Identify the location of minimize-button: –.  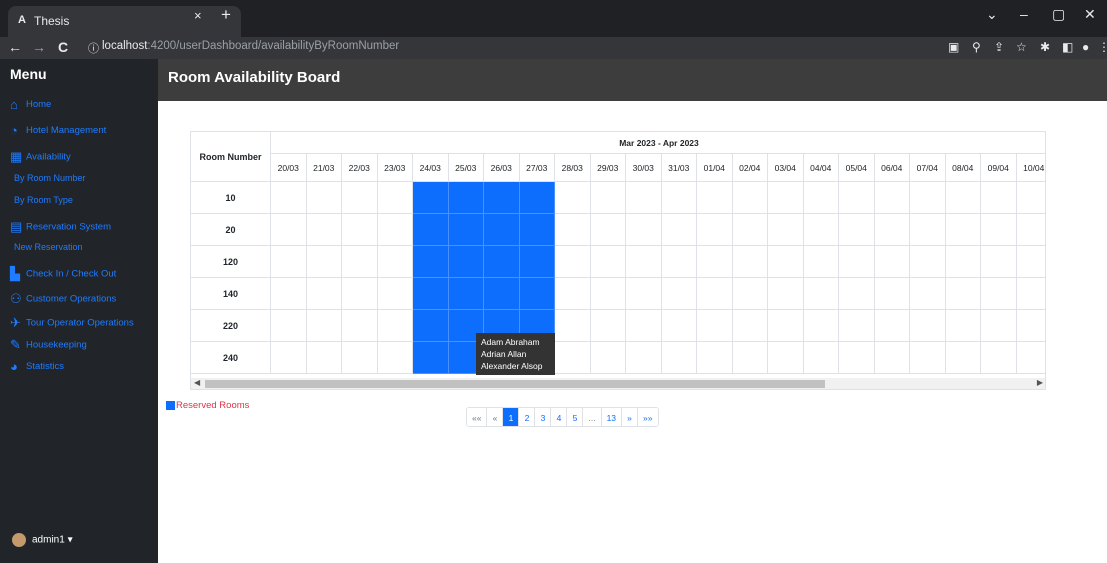
(1024, 14).